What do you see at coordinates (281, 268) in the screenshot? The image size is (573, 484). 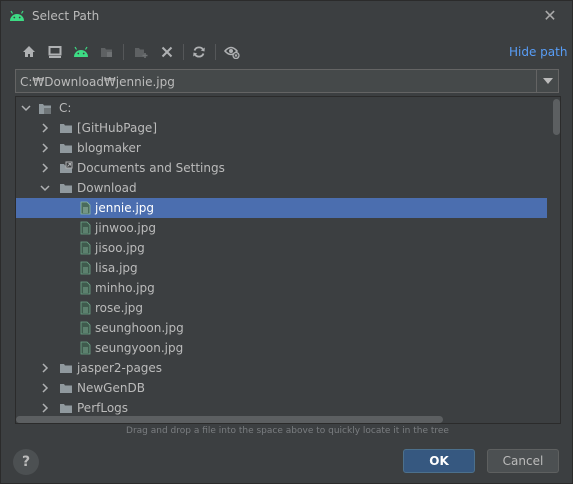 I see `tree-file: lisa.jpg` at bounding box center [281, 268].